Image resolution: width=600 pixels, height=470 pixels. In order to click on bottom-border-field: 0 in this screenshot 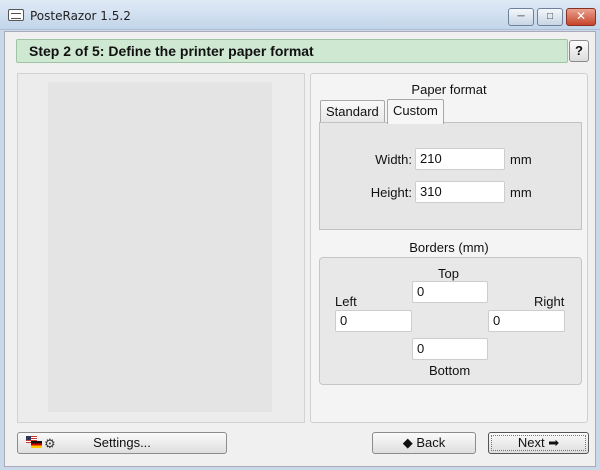, I will do `click(450, 349)`.